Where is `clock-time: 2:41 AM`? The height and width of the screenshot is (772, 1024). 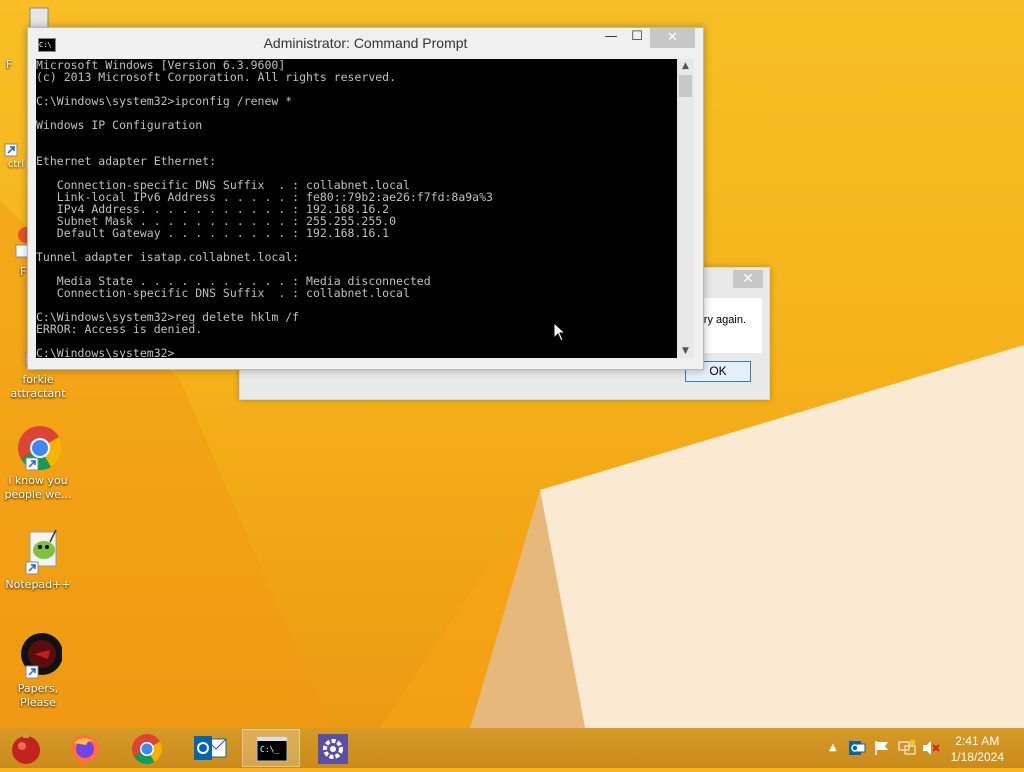
clock-time: 2:41 AM is located at coordinates (977, 741).